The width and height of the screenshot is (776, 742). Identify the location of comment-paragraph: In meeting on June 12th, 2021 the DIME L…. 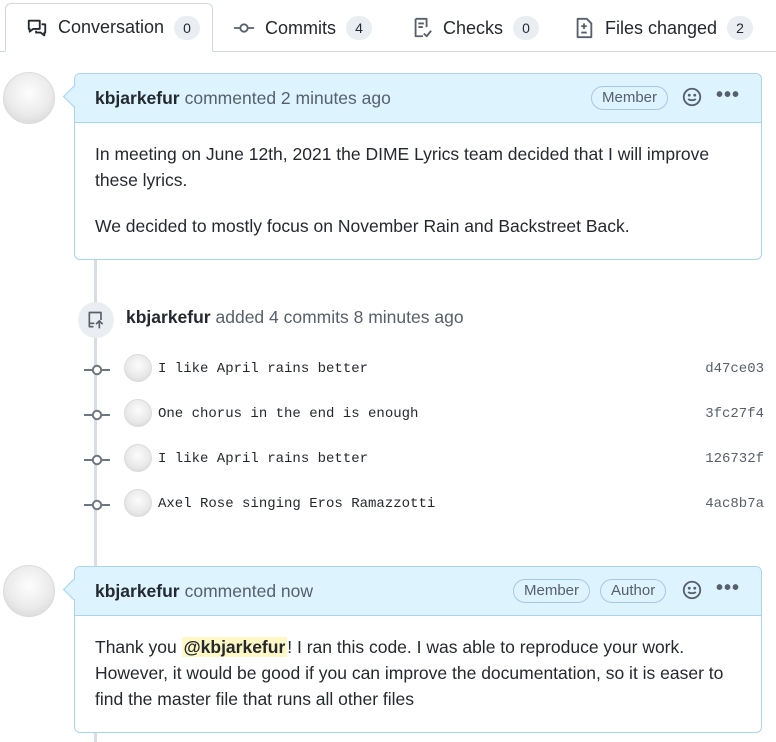
(402, 167).